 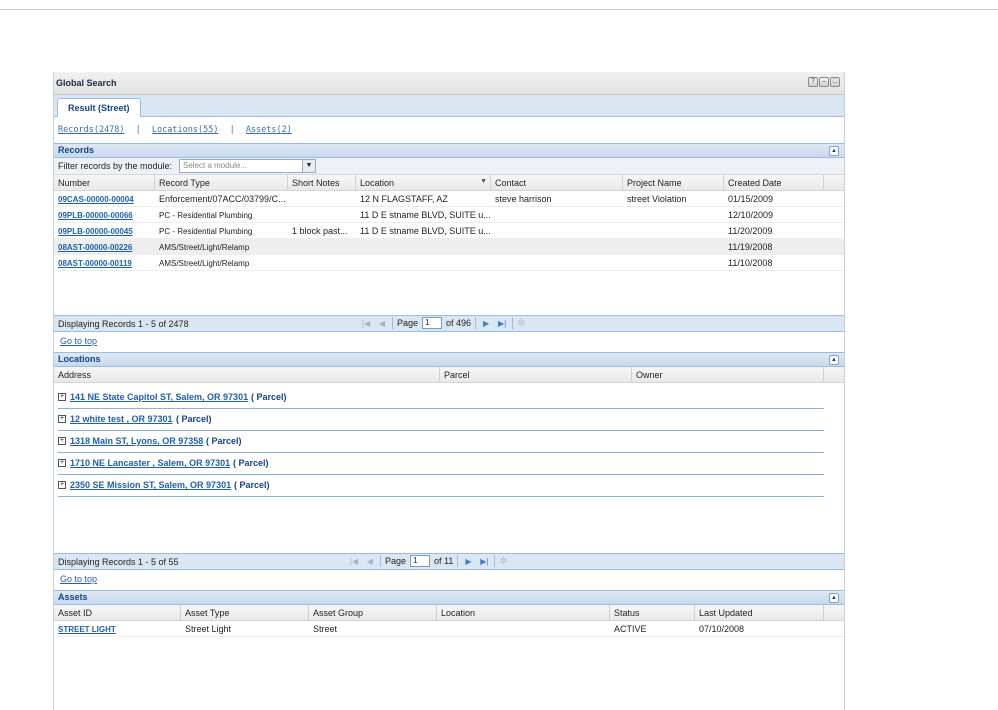 I want to click on column-header: Created Date, so click(x=774, y=183).